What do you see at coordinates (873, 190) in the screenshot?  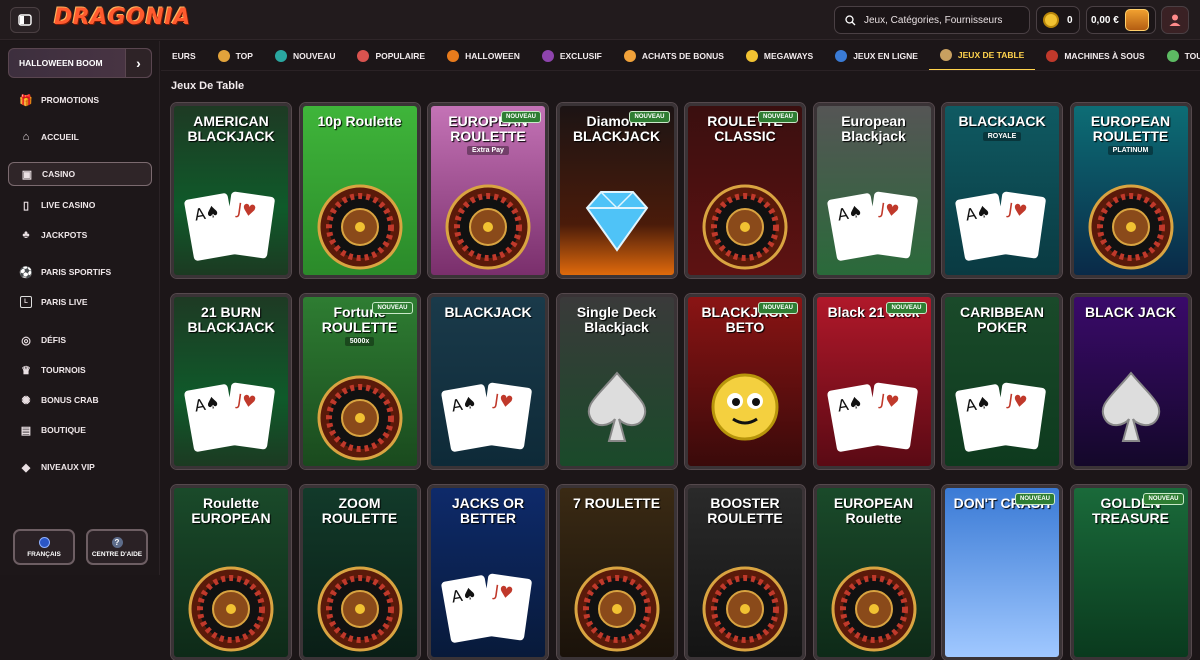 I see `game-card: European Blackjack A♠ J♥` at bounding box center [873, 190].